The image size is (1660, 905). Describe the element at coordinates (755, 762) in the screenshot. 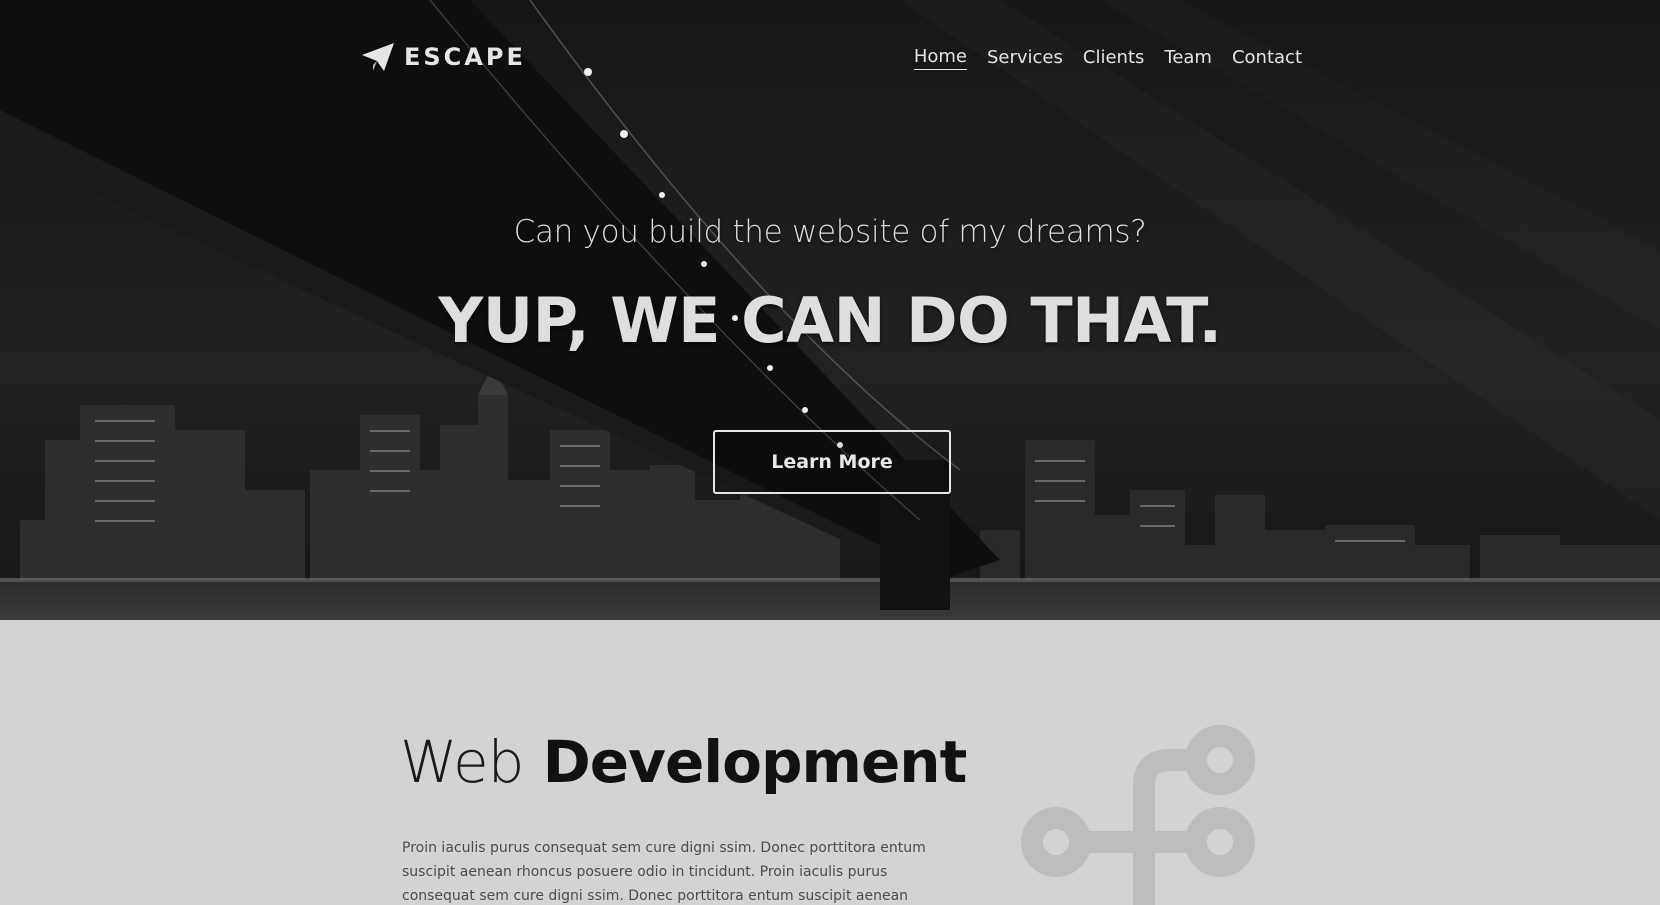

I see `section-heading-bold: Development` at that location.